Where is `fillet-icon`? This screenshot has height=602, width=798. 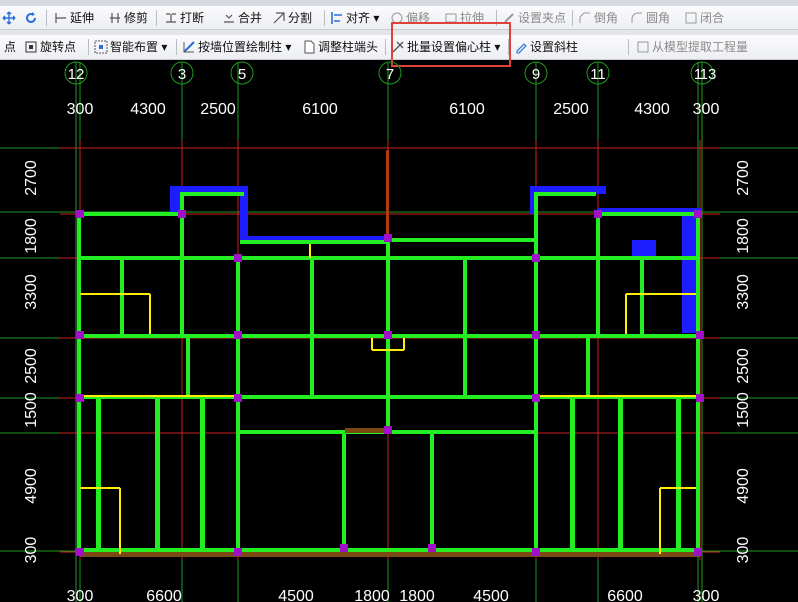 fillet-icon is located at coordinates (636, 17).